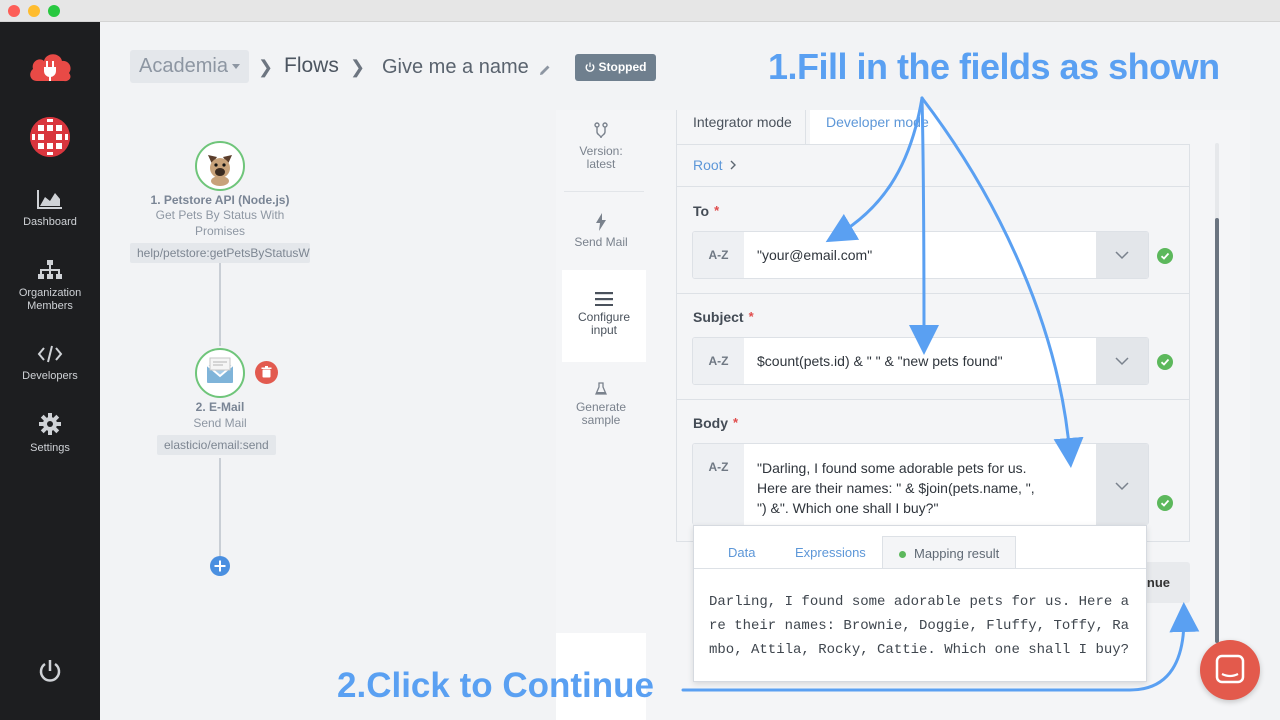  What do you see at coordinates (220, 223) in the screenshot?
I see `flow-node-subtitle: Get Pets By Status With Promises` at bounding box center [220, 223].